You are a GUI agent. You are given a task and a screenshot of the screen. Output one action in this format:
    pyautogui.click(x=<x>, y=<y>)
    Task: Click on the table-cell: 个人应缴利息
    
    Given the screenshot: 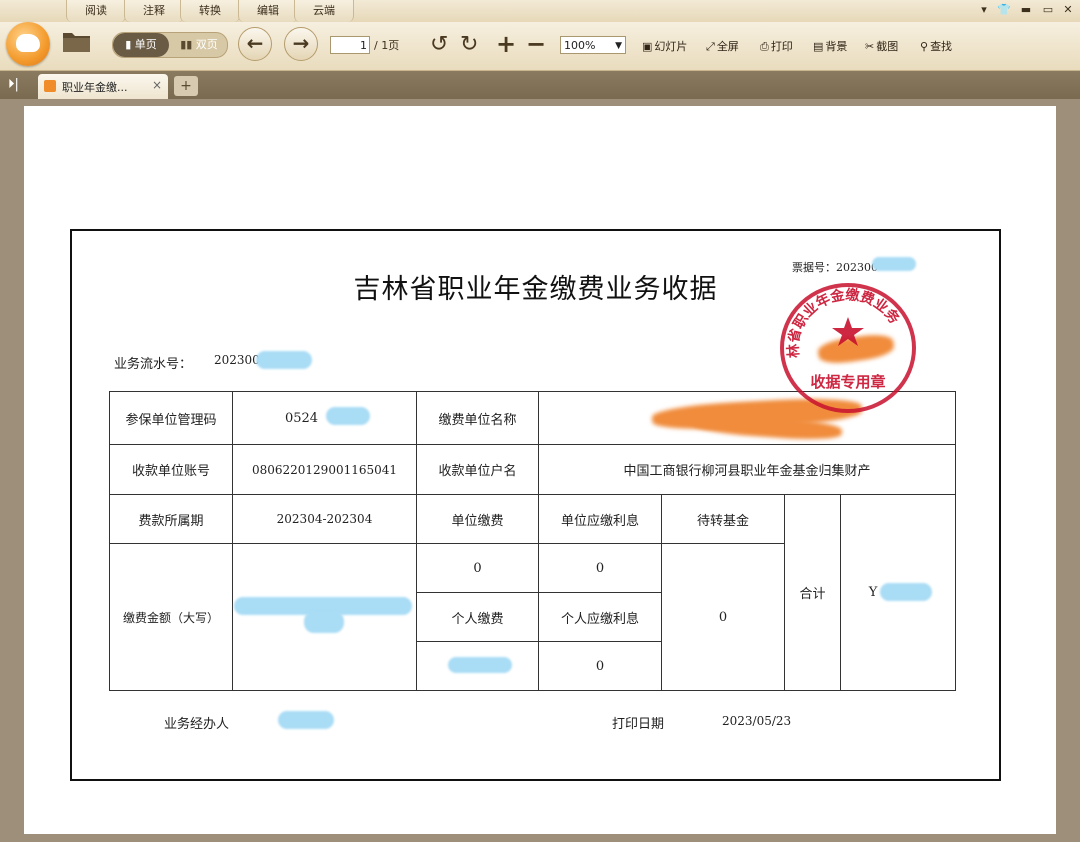 What is the action you would take?
    pyautogui.click(x=600, y=617)
    